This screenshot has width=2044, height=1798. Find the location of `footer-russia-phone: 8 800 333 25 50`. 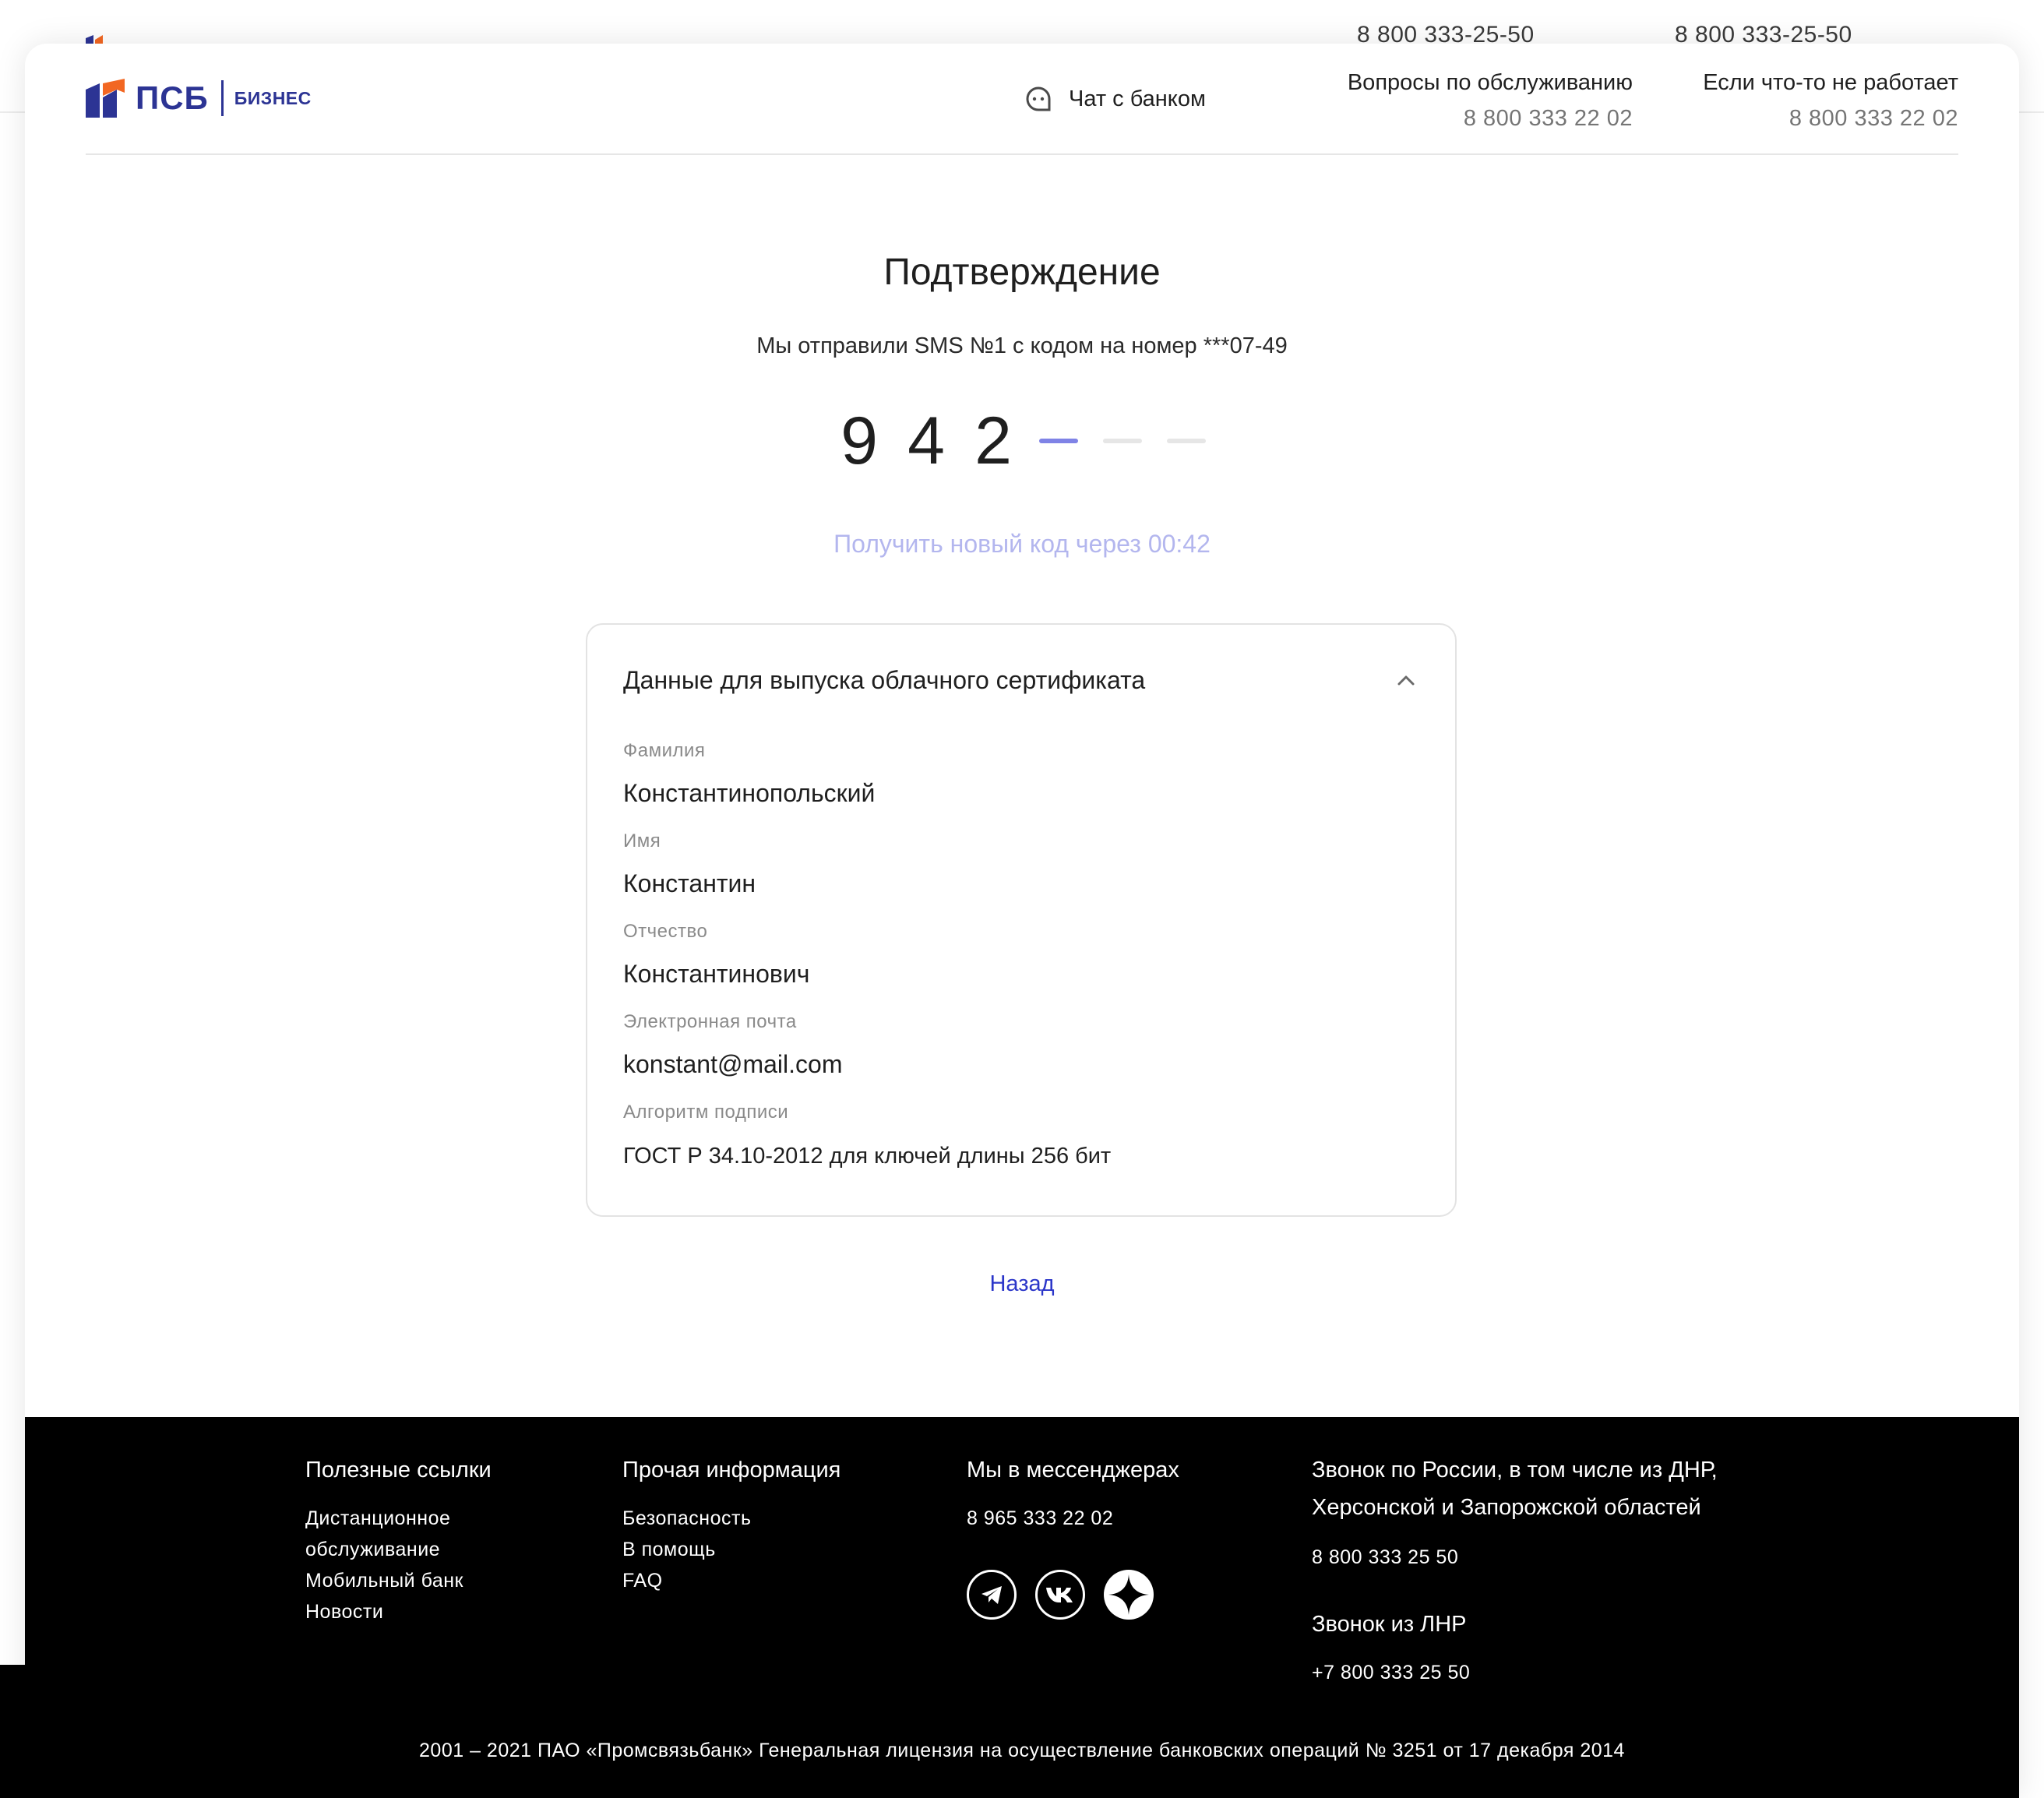

footer-russia-phone: 8 800 333 25 50 is located at coordinates (1515, 1557).